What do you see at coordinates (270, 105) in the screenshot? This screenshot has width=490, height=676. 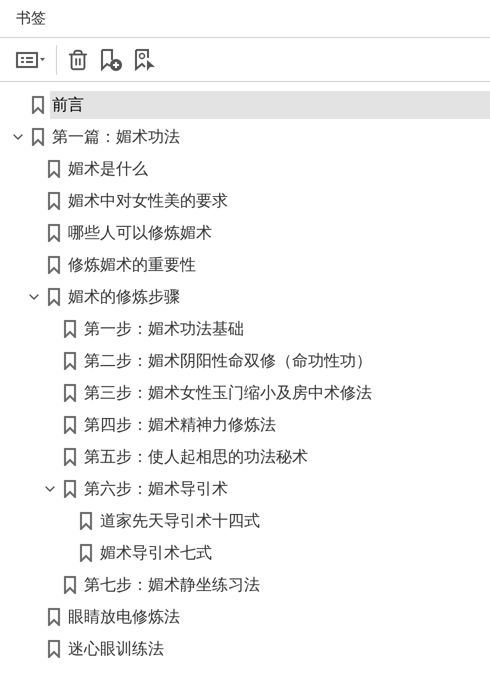 I see `bookmark-item: 前言` at bounding box center [270, 105].